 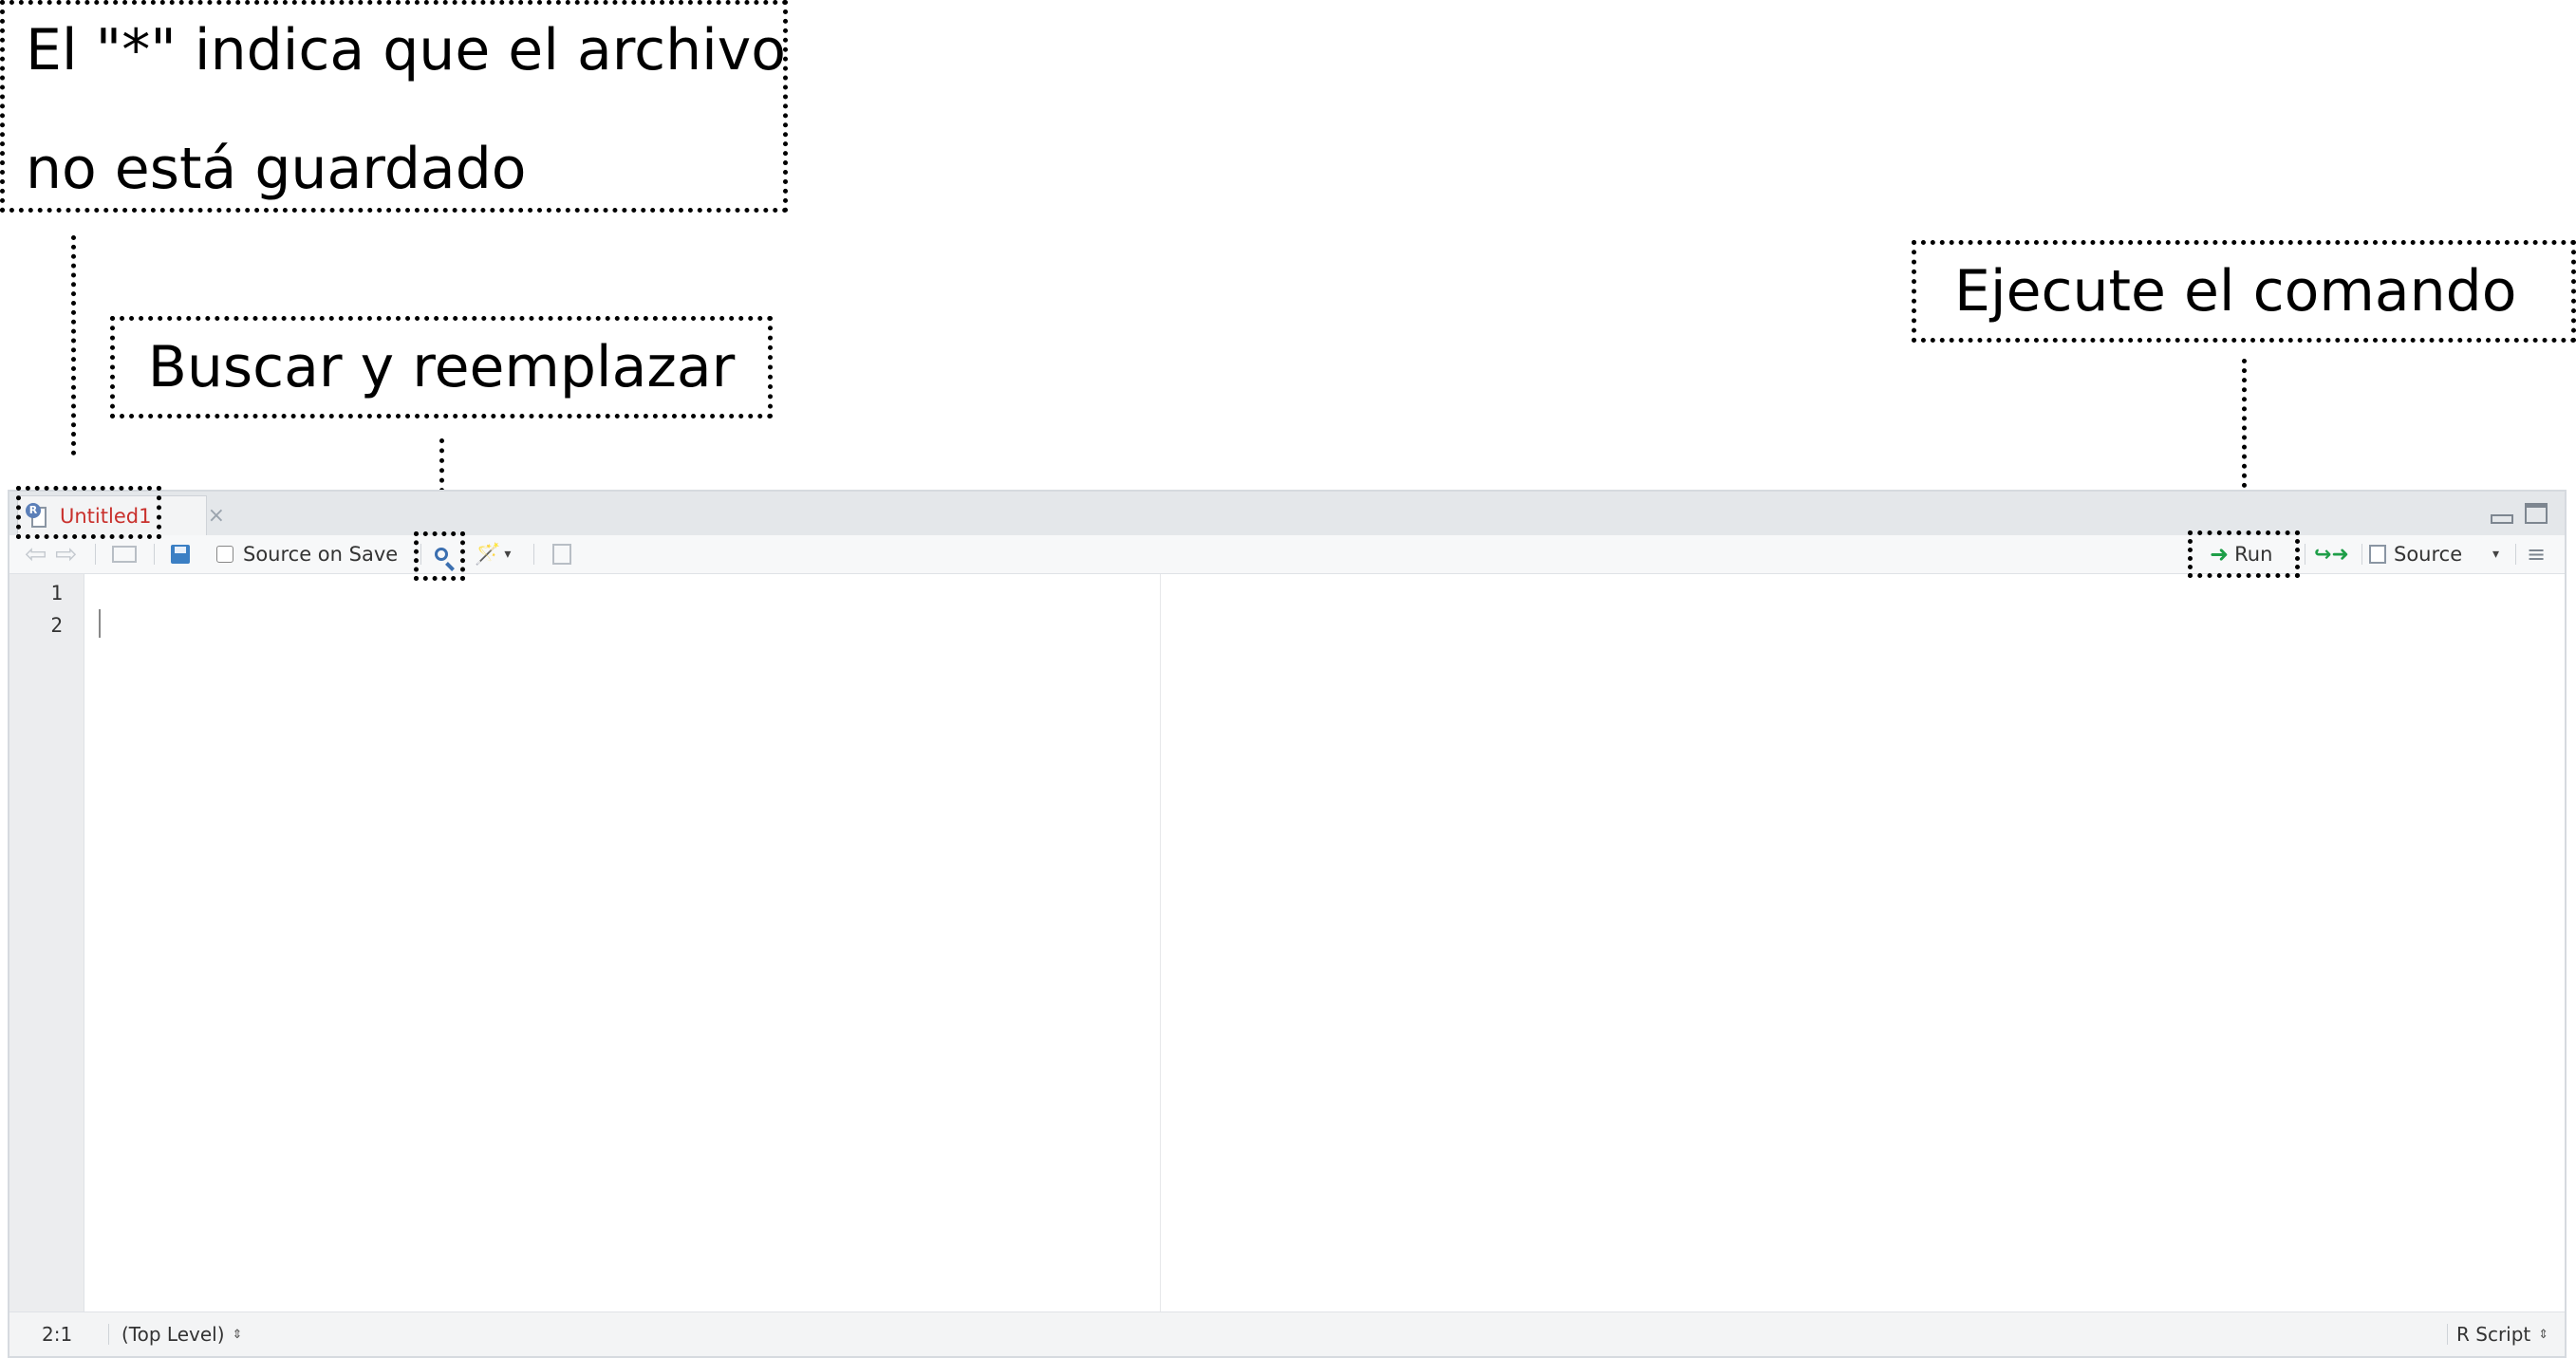 I want to click on back-button: ⇦, so click(x=36, y=554).